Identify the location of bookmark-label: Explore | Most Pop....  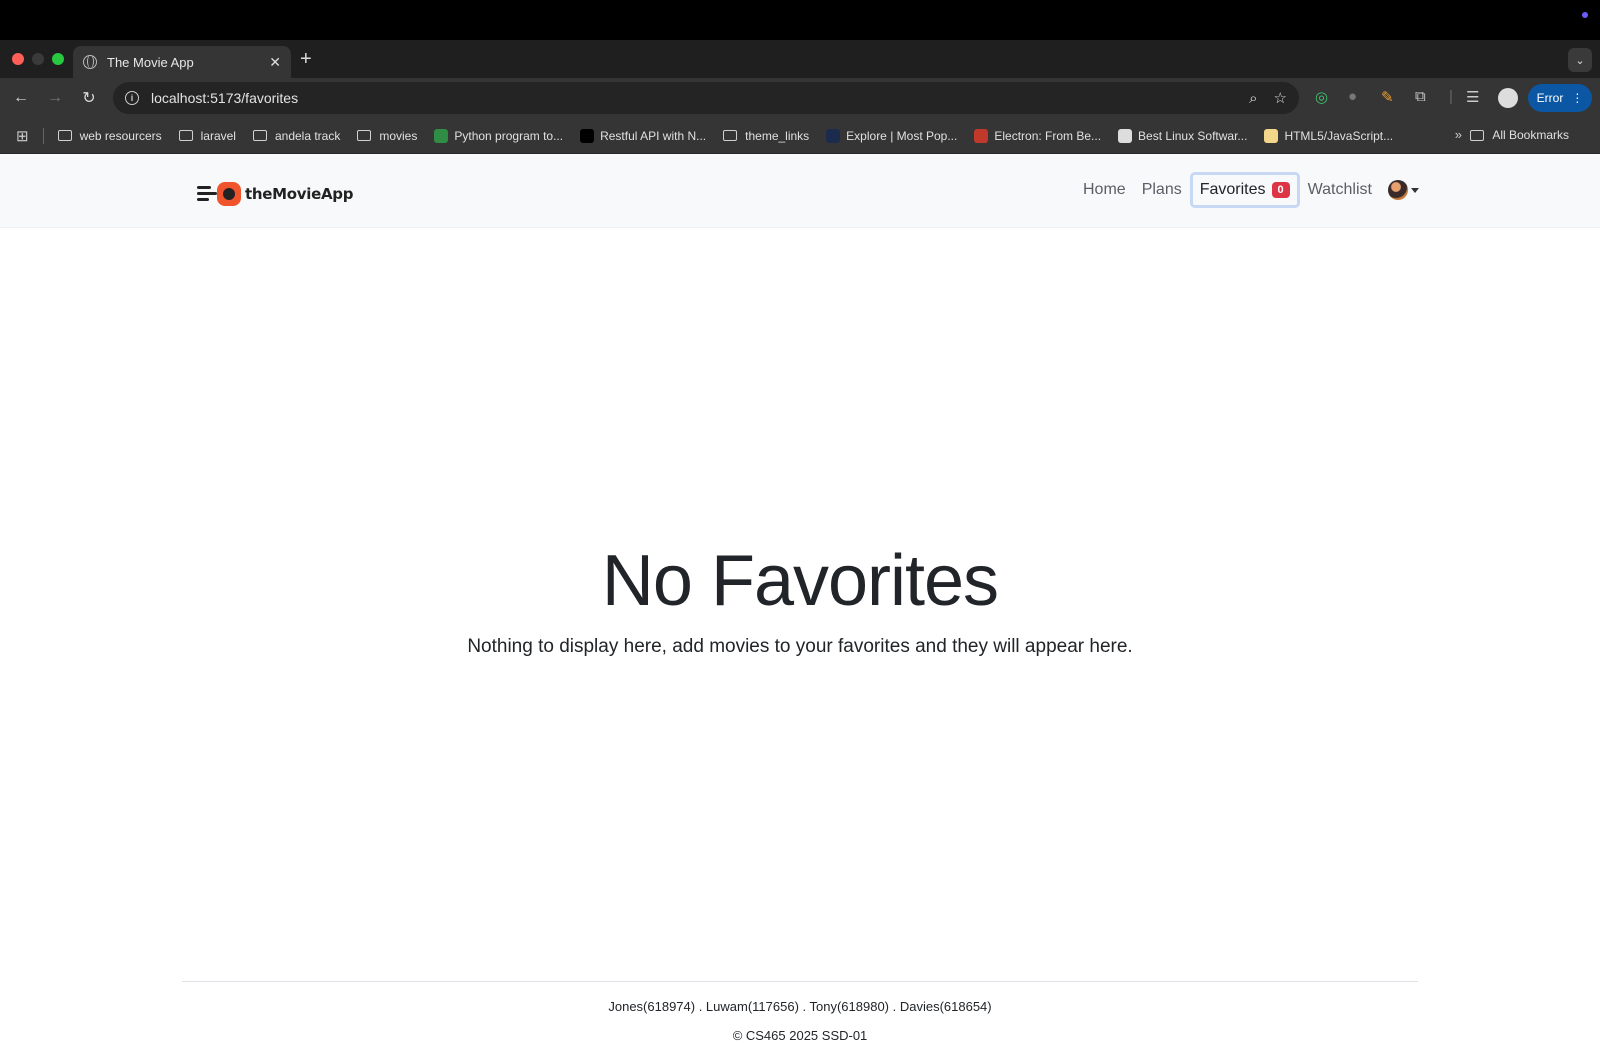
(902, 135).